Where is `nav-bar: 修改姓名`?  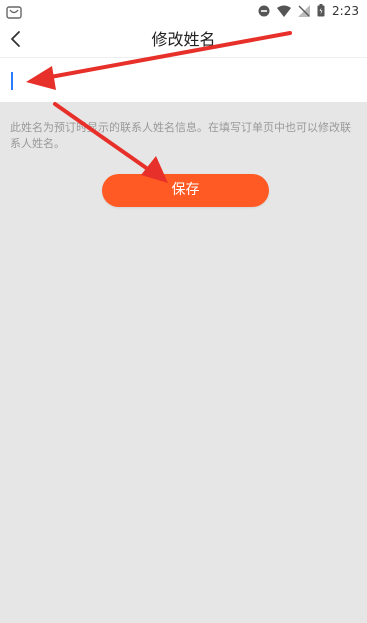
nav-bar: 修改姓名 is located at coordinates (183, 40).